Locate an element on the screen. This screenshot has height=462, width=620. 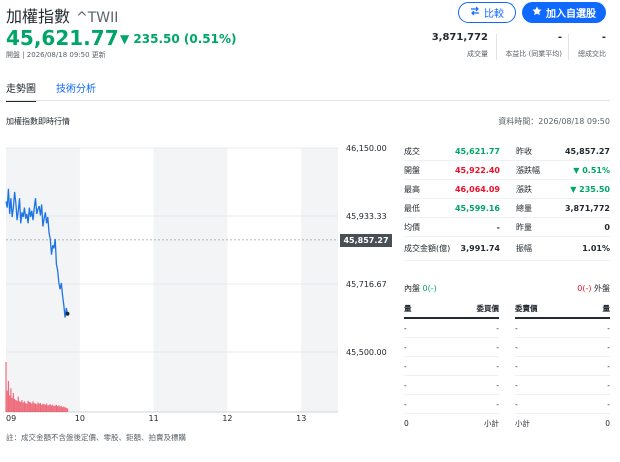
add-watchlist-button: 加入自選股 is located at coordinates (564, 12).